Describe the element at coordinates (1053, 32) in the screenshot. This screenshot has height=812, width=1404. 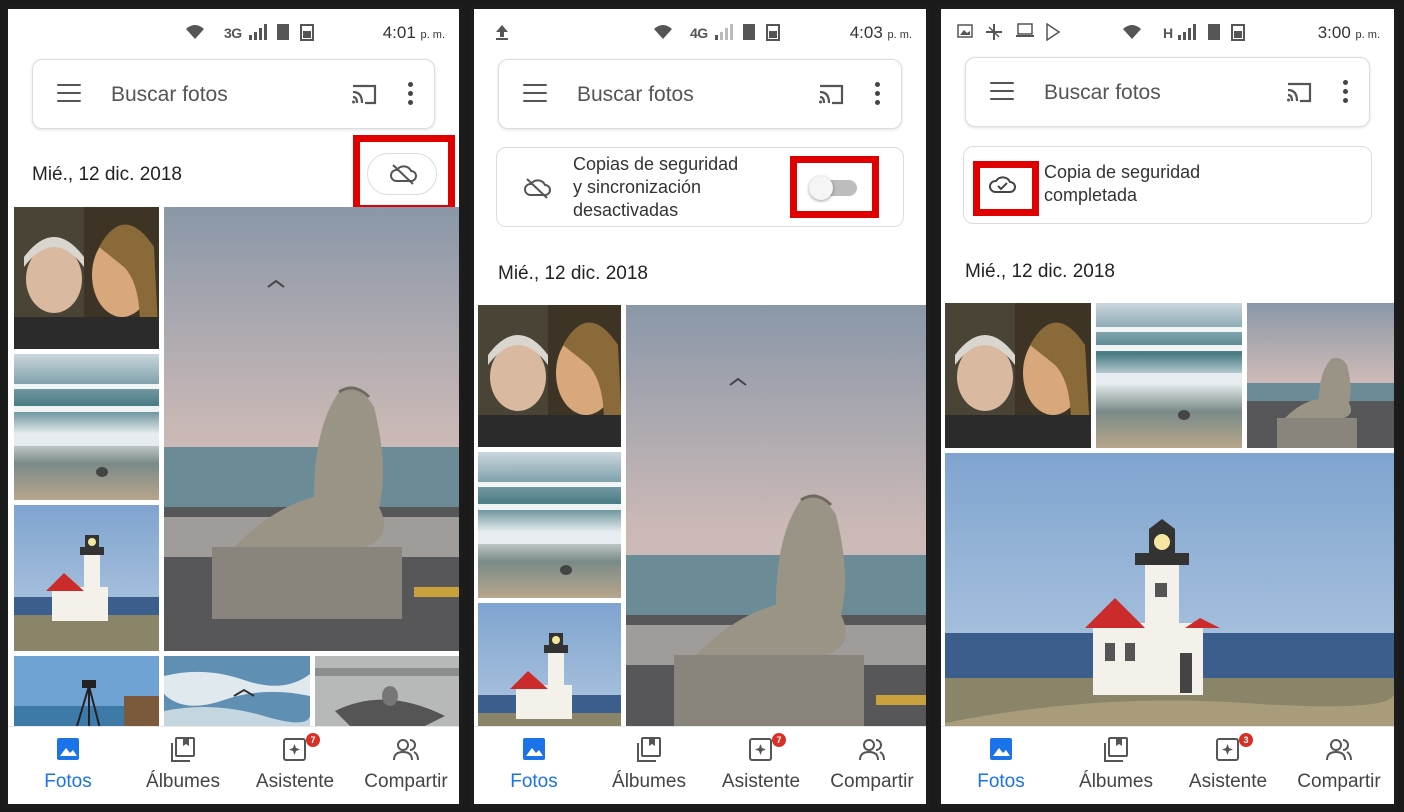
I see `play-store-notification-icon` at that location.